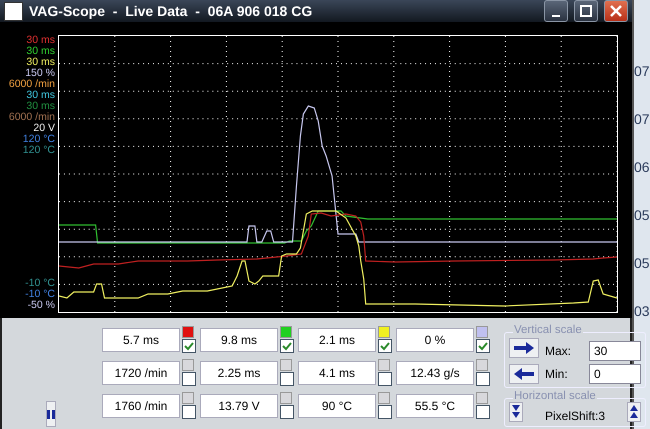 Image resolution: width=650 pixels, height=429 pixels. I want to click on pause-button, so click(51, 414).